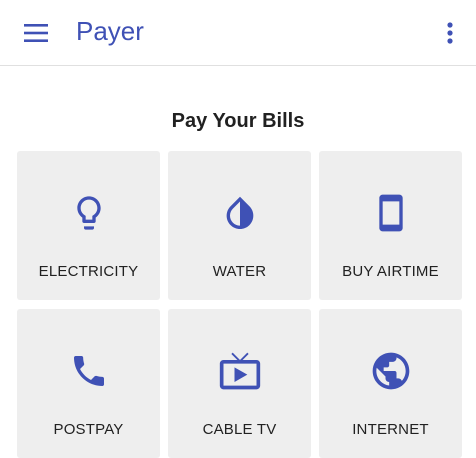 This screenshot has height=458, width=476. What do you see at coordinates (239, 212) in the screenshot?
I see `water-drop-icon` at bounding box center [239, 212].